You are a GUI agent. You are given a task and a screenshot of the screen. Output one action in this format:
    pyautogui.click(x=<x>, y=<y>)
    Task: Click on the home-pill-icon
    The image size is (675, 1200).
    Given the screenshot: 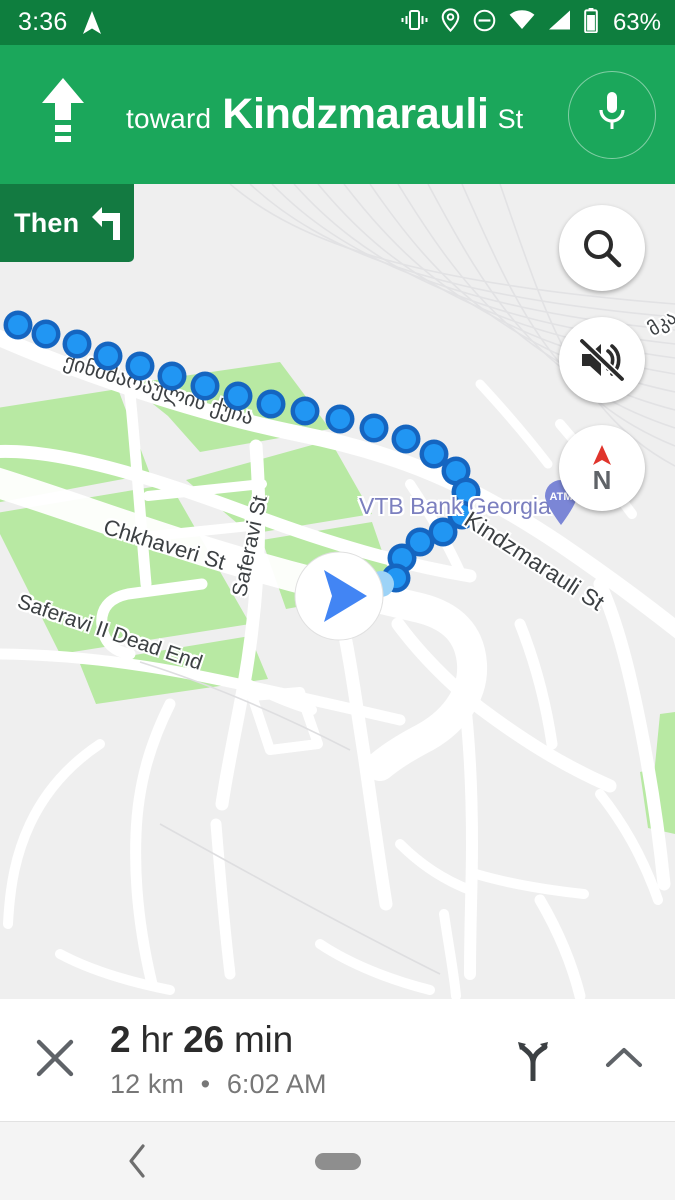 What is the action you would take?
    pyautogui.click(x=338, y=1161)
    